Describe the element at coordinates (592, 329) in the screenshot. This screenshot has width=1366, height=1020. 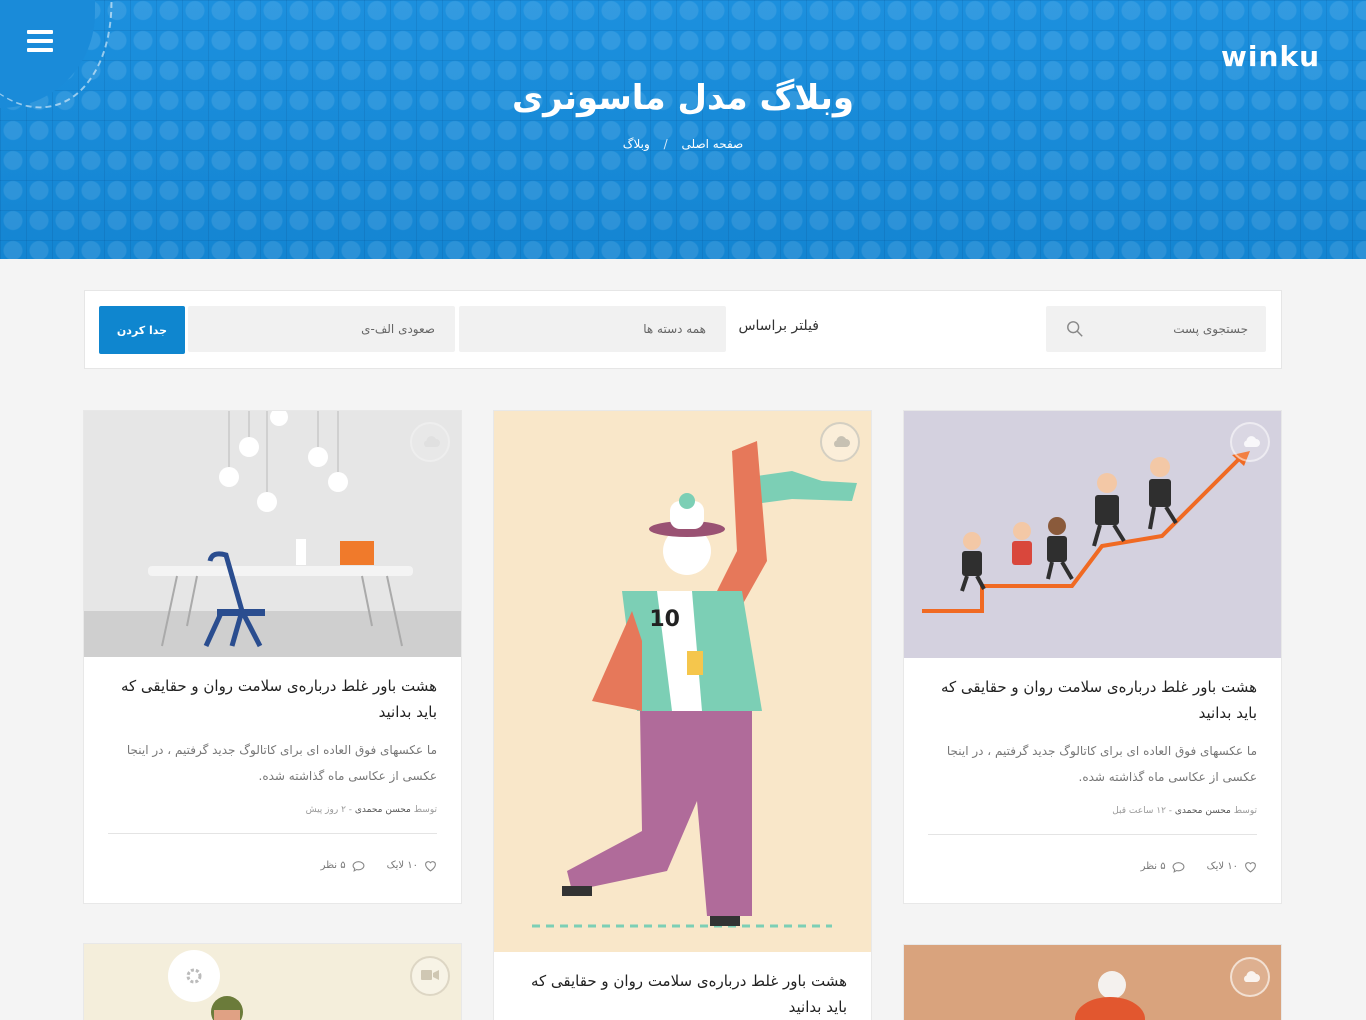
I see `category-select: همه دسته ها` at that location.